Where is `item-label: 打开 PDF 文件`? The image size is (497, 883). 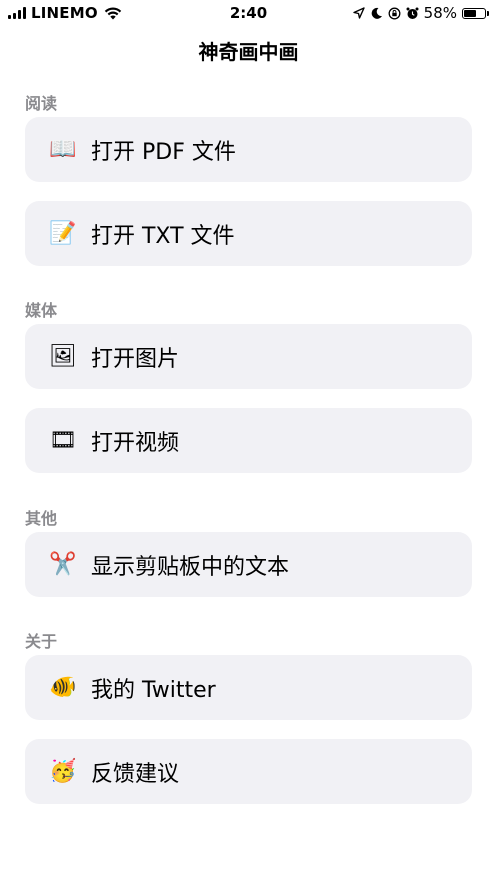
item-label: 打开 PDF 文件 is located at coordinates (163, 152).